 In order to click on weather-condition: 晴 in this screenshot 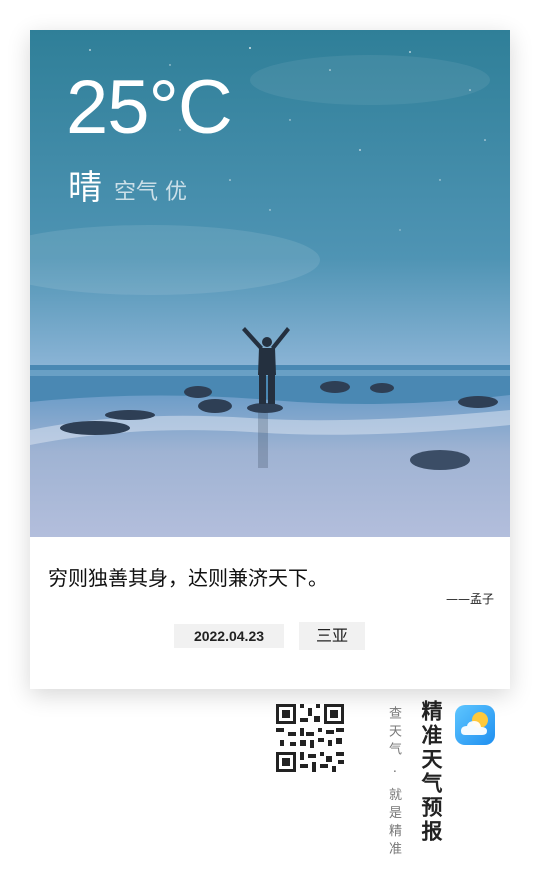, I will do `click(85, 188)`.